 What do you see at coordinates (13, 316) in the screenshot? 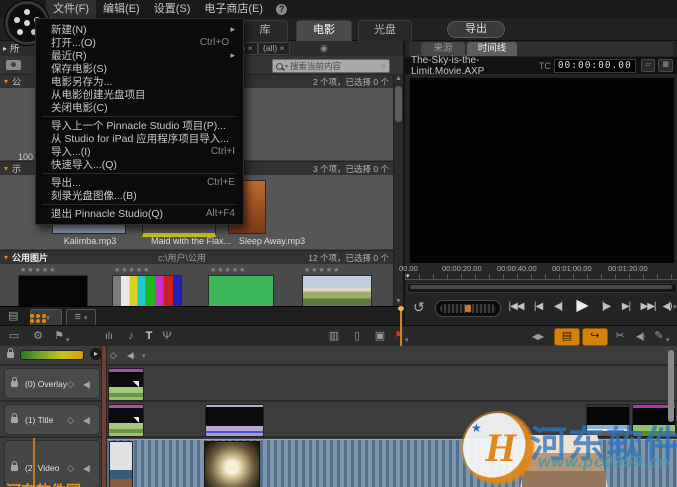
I see `info-view-icon: ▤` at bounding box center [13, 316].